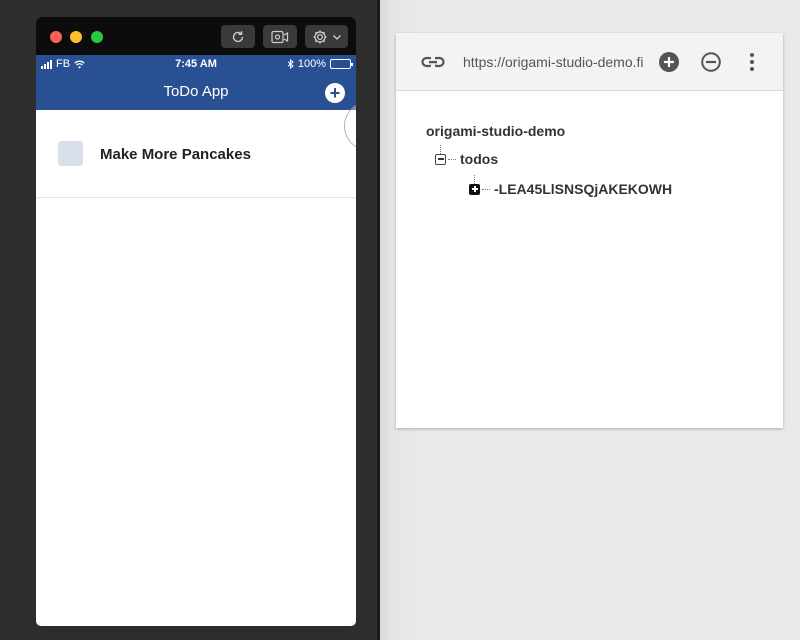 The image size is (800, 640). Describe the element at coordinates (433, 62) in the screenshot. I see `link-icon` at that location.